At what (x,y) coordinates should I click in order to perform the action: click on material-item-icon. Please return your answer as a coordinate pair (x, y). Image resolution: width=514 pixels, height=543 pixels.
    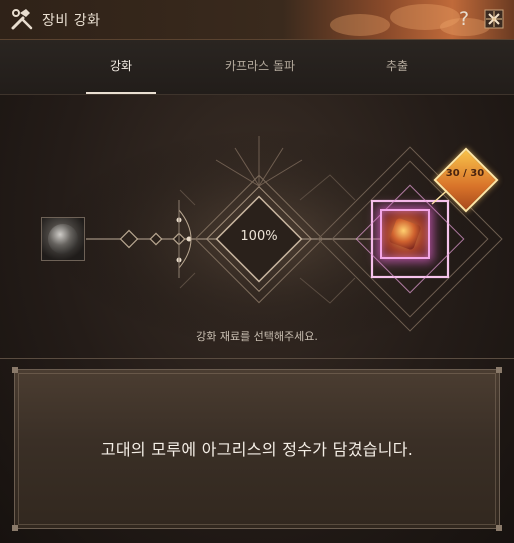
    Looking at the image, I should click on (63, 239).